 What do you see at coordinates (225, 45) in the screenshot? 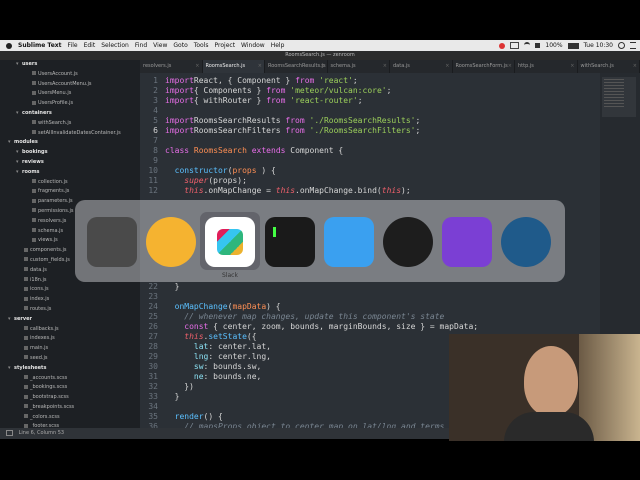
I see `menu-item-project: Project` at bounding box center [225, 45].